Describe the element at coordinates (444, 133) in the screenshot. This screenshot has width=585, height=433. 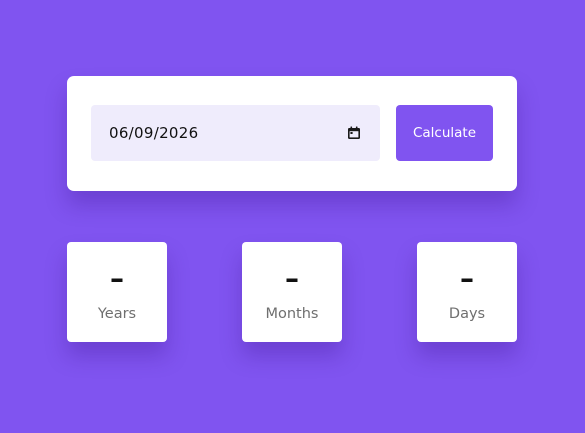
I see `calculate-button: Calculate` at that location.